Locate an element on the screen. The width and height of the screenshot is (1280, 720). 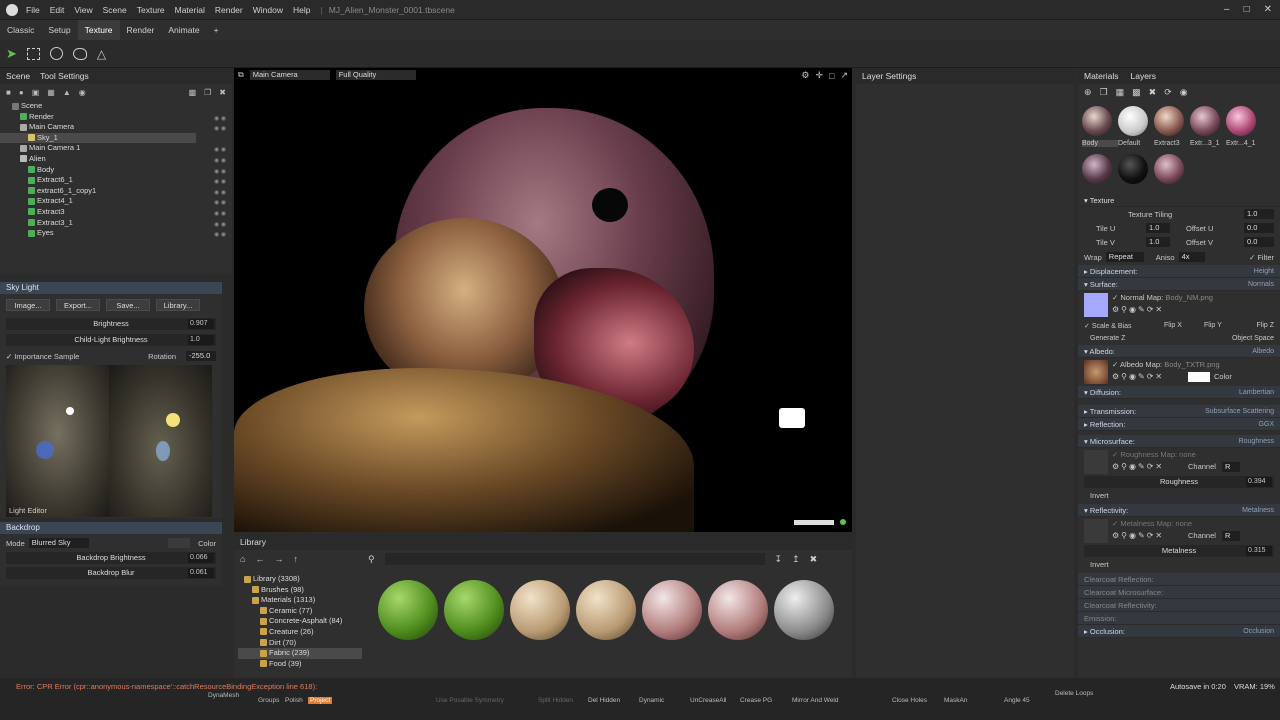
lib-item-food: Food (39) is located at coordinates (300, 664).